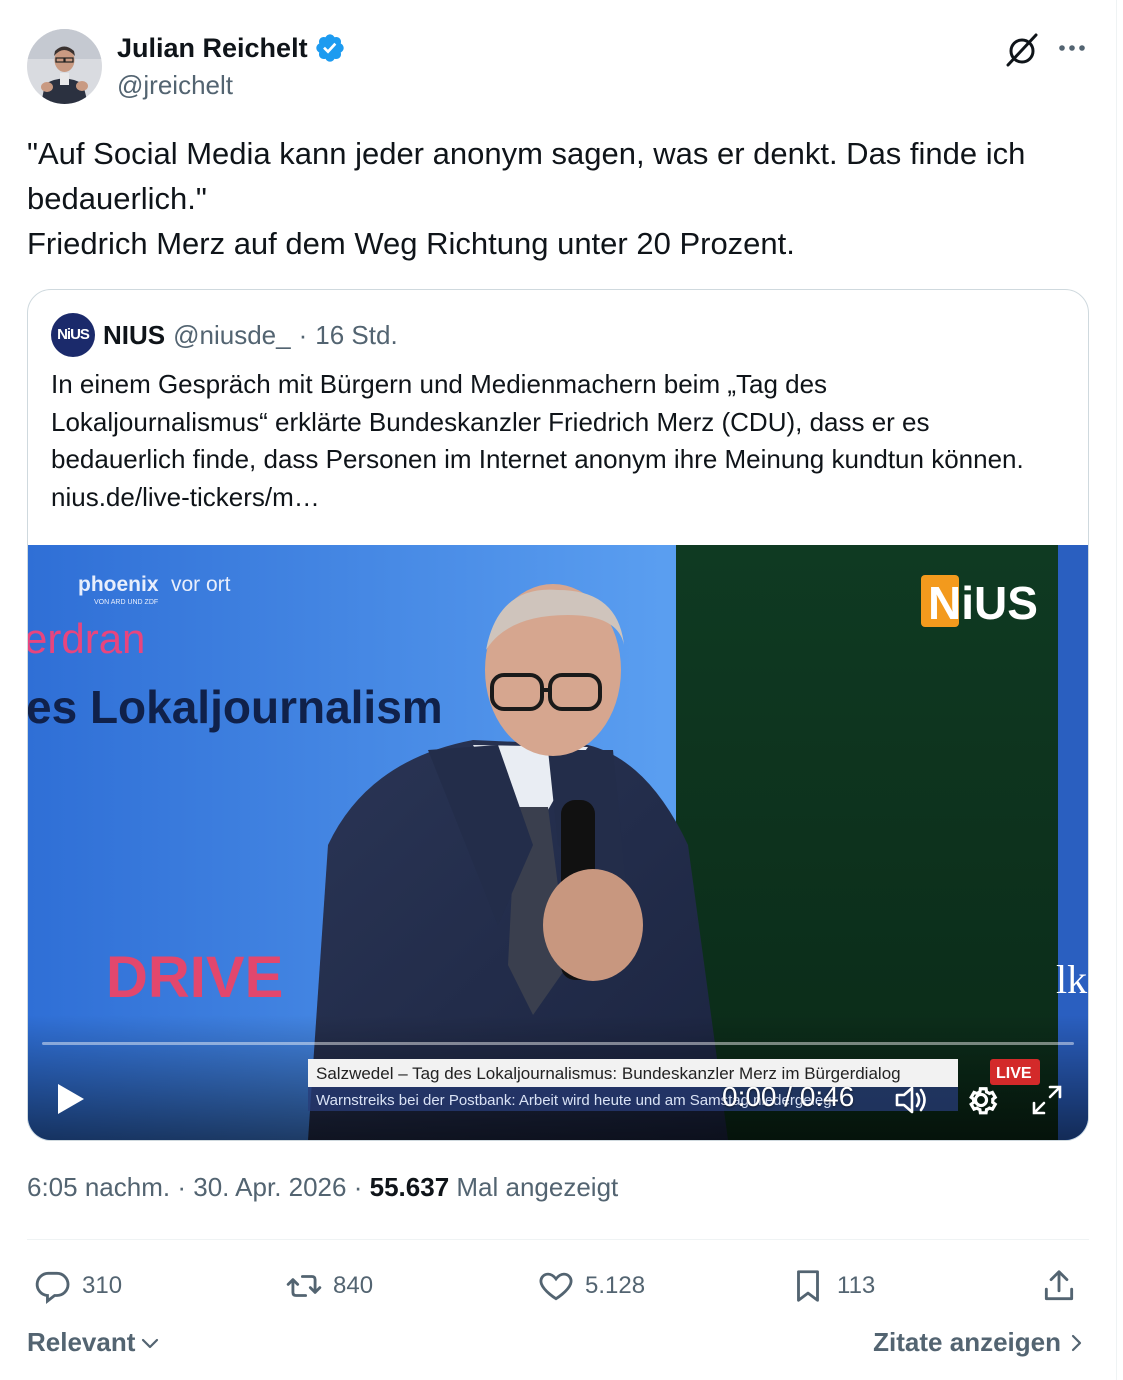  What do you see at coordinates (118, 584) in the screenshot?
I see `video-channel-logo: phoenix` at bounding box center [118, 584].